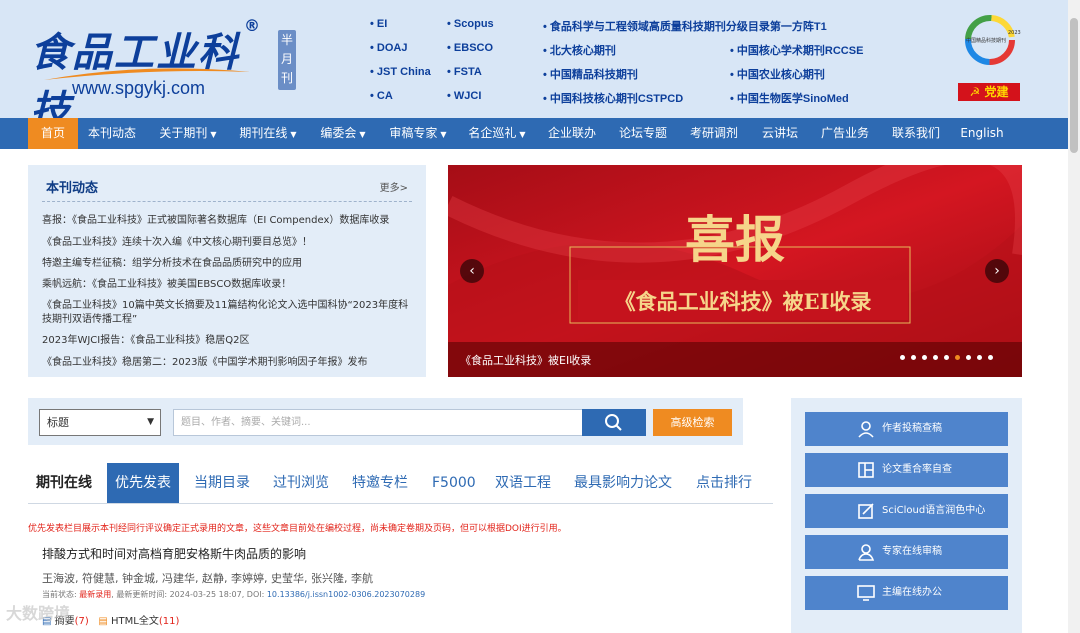 This screenshot has width=1080, height=633. I want to click on nav-label: 审稿专家, so click(413, 133).